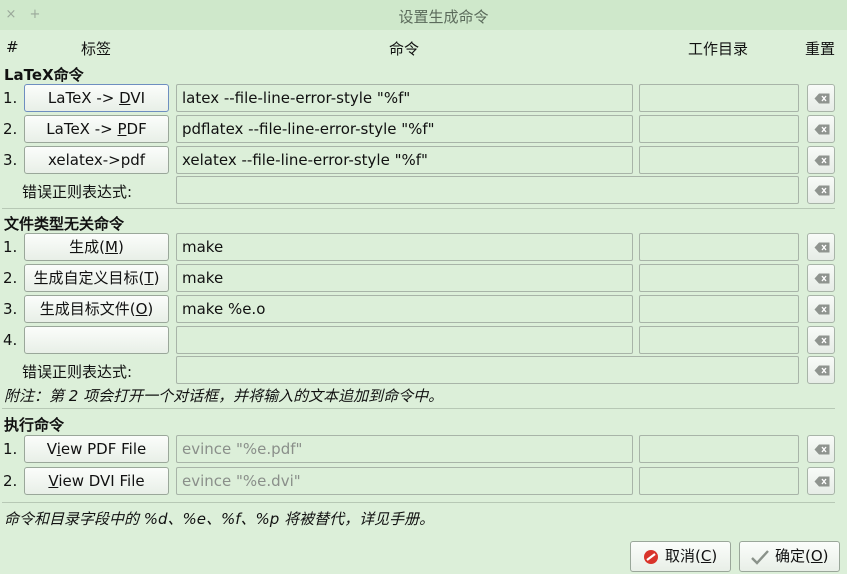  Describe the element at coordinates (718, 49) in the screenshot. I see `header-workdir: 工作目录` at that location.